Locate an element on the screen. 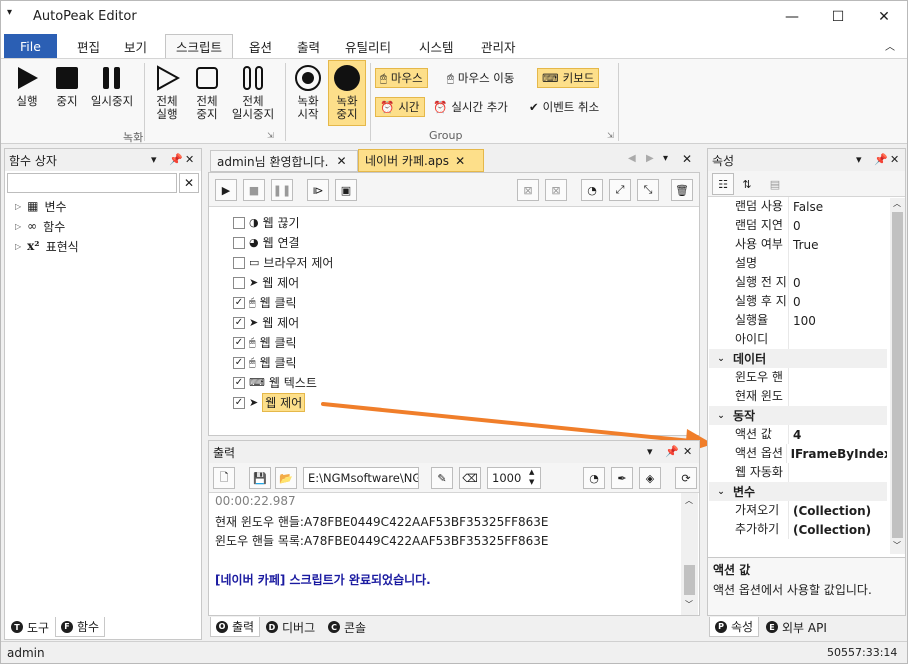  stop-all-button: 전체 중지 is located at coordinates (207, 91).